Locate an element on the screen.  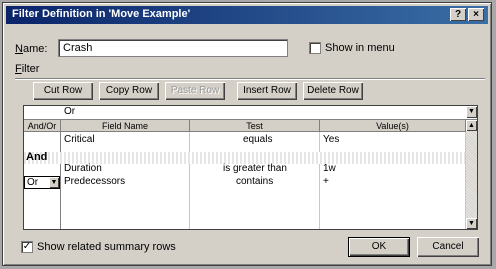
and-or-dropdown-value: Or is located at coordinates (33, 182).